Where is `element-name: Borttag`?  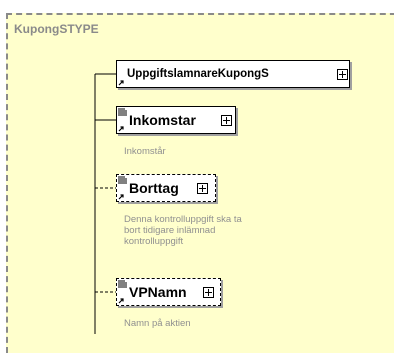
element-name: Borttag is located at coordinates (154, 188).